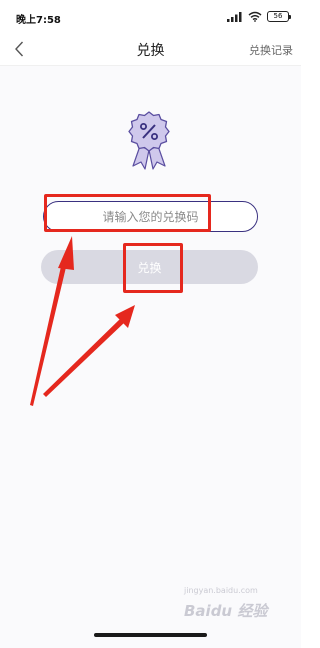 The width and height of the screenshot is (320, 648). What do you see at coordinates (271, 50) in the screenshot?
I see `redeem-history-link: 兑换记录` at bounding box center [271, 50].